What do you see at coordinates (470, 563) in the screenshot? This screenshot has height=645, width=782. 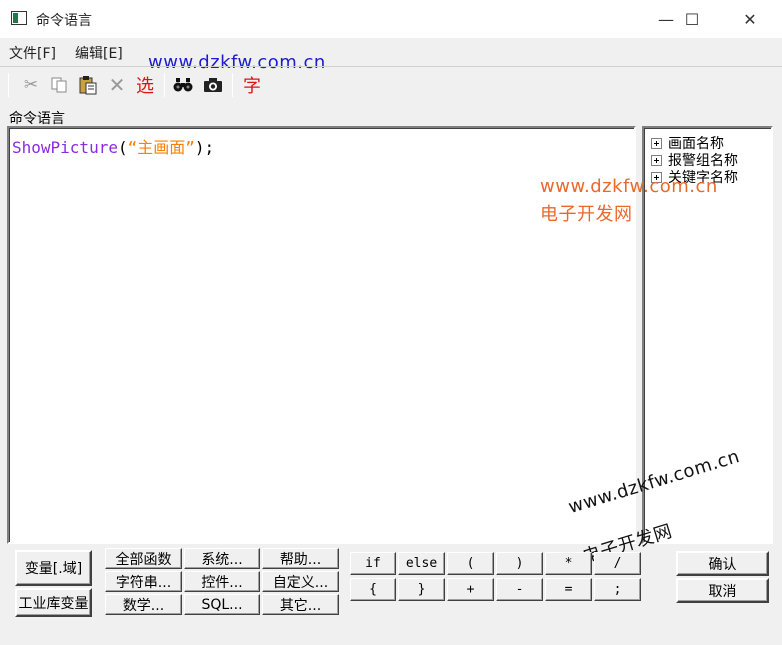 I see `op-open-paren-button: (` at bounding box center [470, 563].